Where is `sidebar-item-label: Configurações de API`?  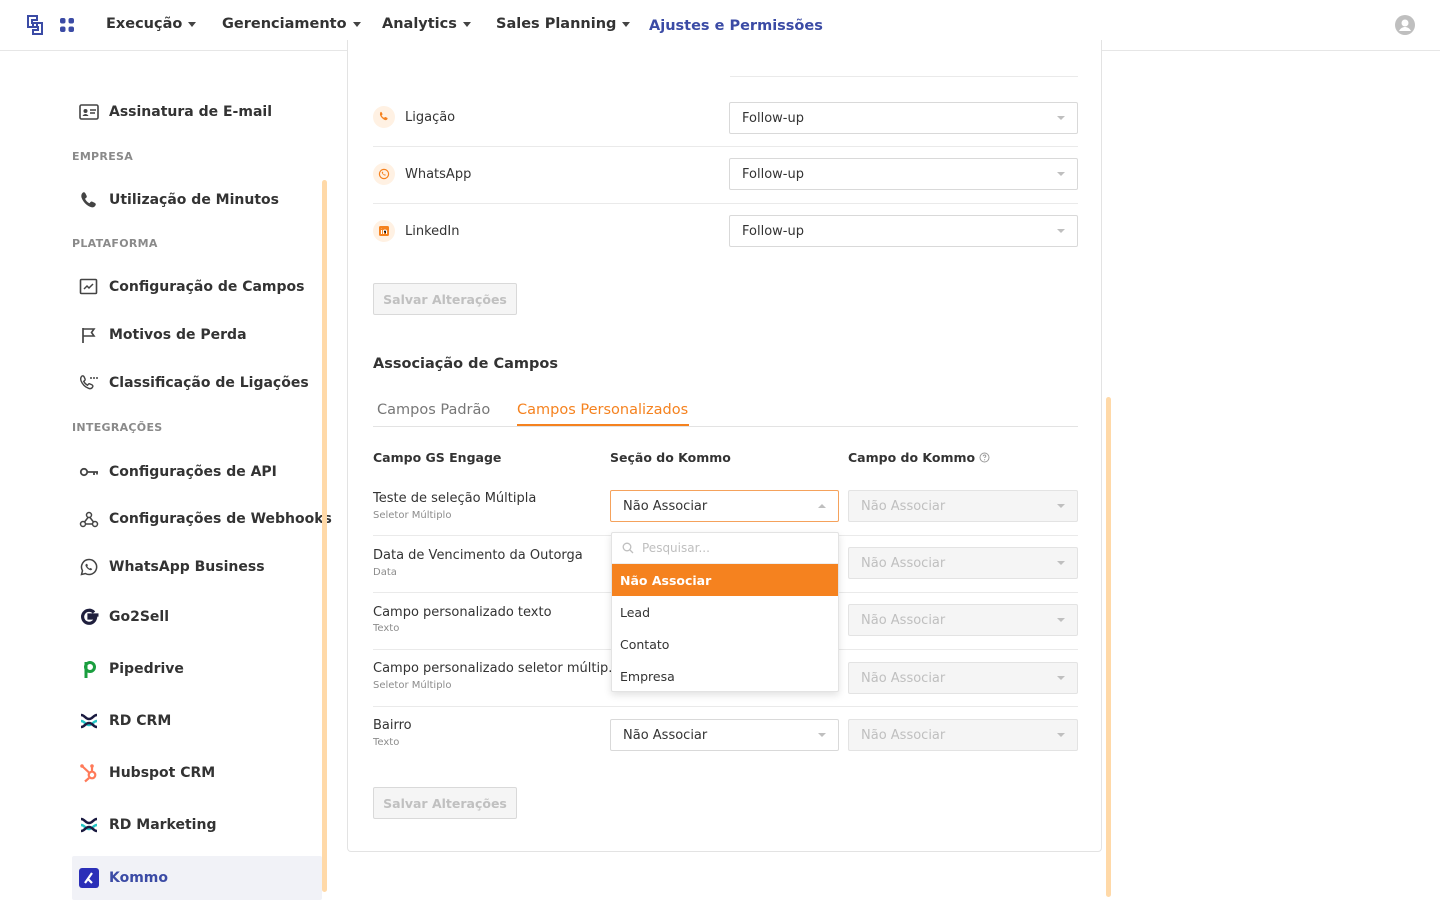
sidebar-item-label: Configurações de API is located at coordinates (193, 472).